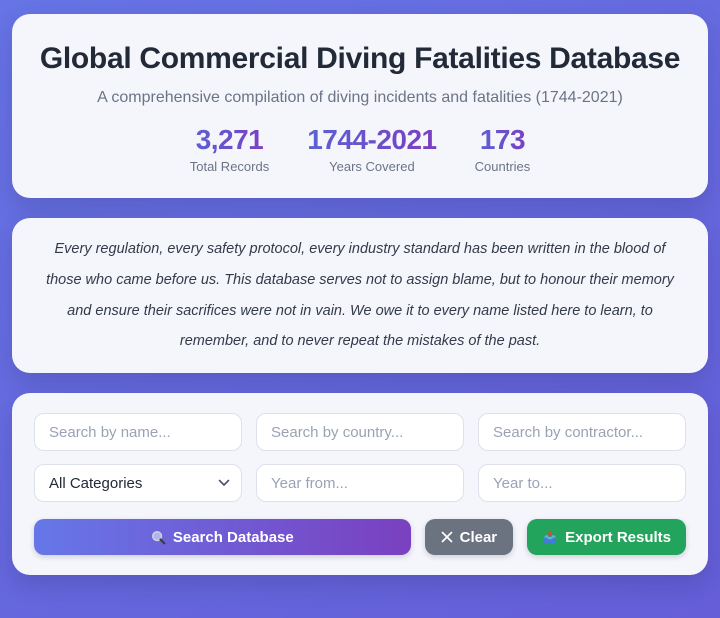 This screenshot has height=618, width=720. What do you see at coordinates (229, 167) in the screenshot?
I see `stat-total-records-label: Total Records` at bounding box center [229, 167].